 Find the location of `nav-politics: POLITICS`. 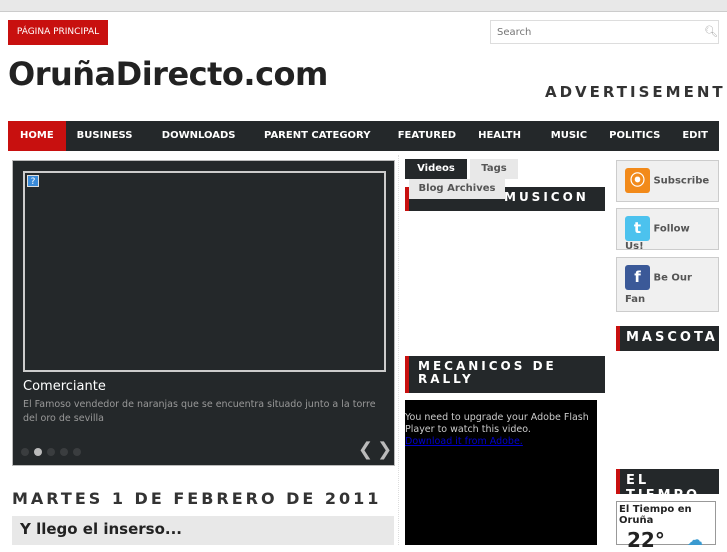

nav-politics: POLITICS is located at coordinates (634, 136).